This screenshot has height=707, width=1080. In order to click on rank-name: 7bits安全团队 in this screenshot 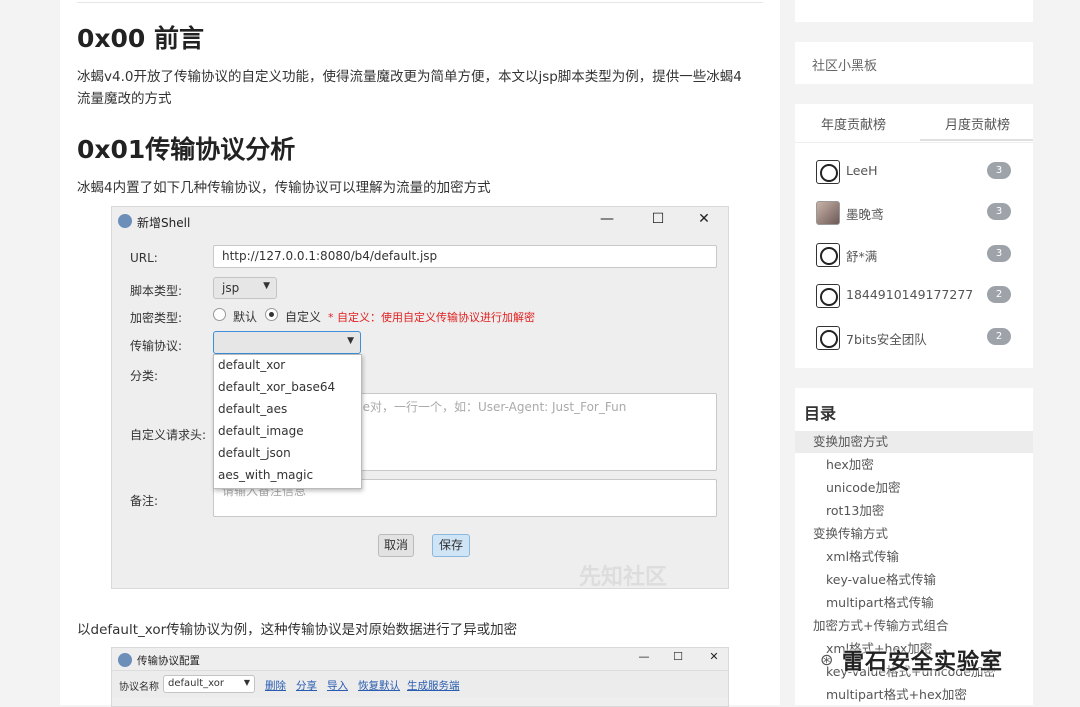, I will do `click(886, 339)`.